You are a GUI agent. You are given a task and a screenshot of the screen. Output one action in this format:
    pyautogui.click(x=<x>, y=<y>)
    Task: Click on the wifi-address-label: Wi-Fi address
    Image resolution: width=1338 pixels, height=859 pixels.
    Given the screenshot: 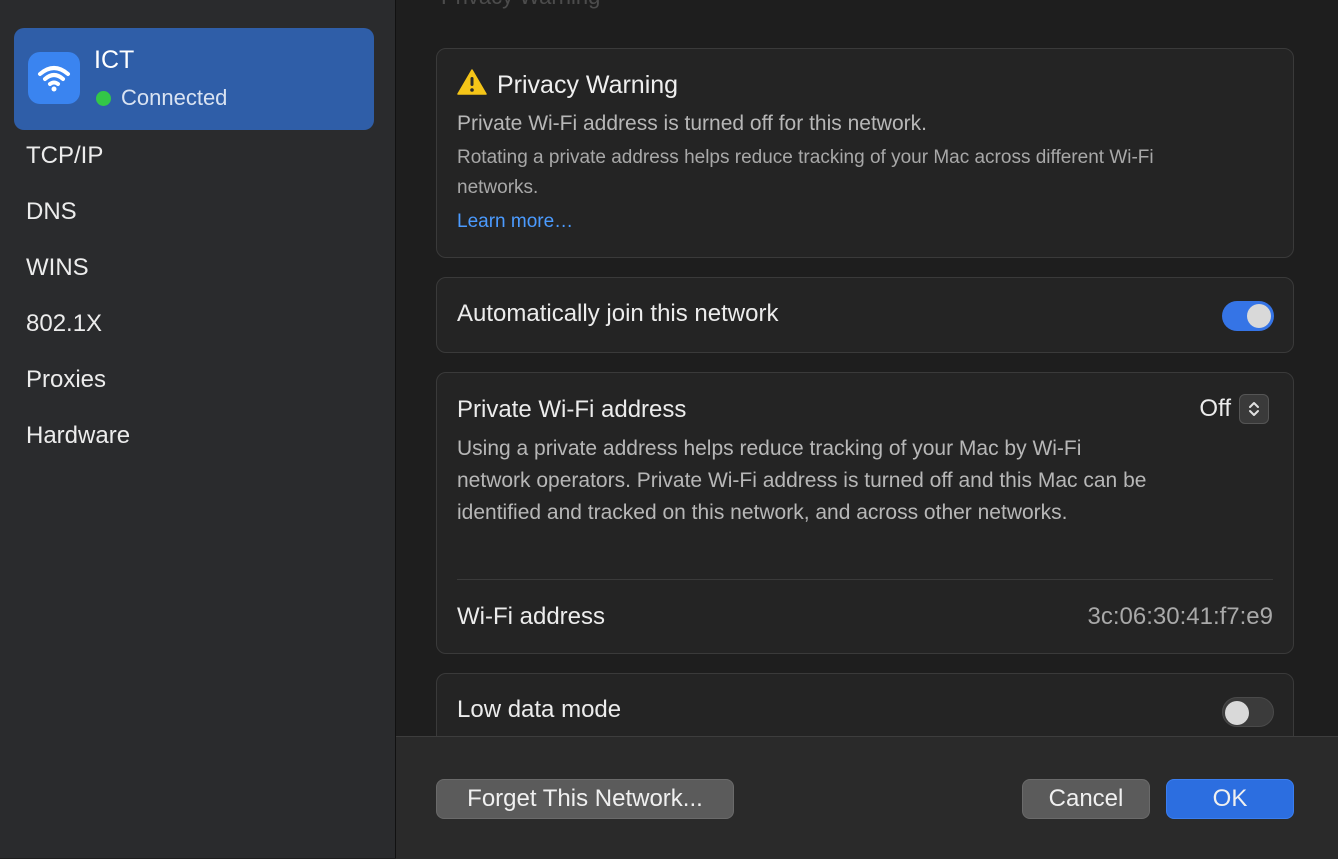 What is the action you would take?
    pyautogui.click(x=531, y=616)
    